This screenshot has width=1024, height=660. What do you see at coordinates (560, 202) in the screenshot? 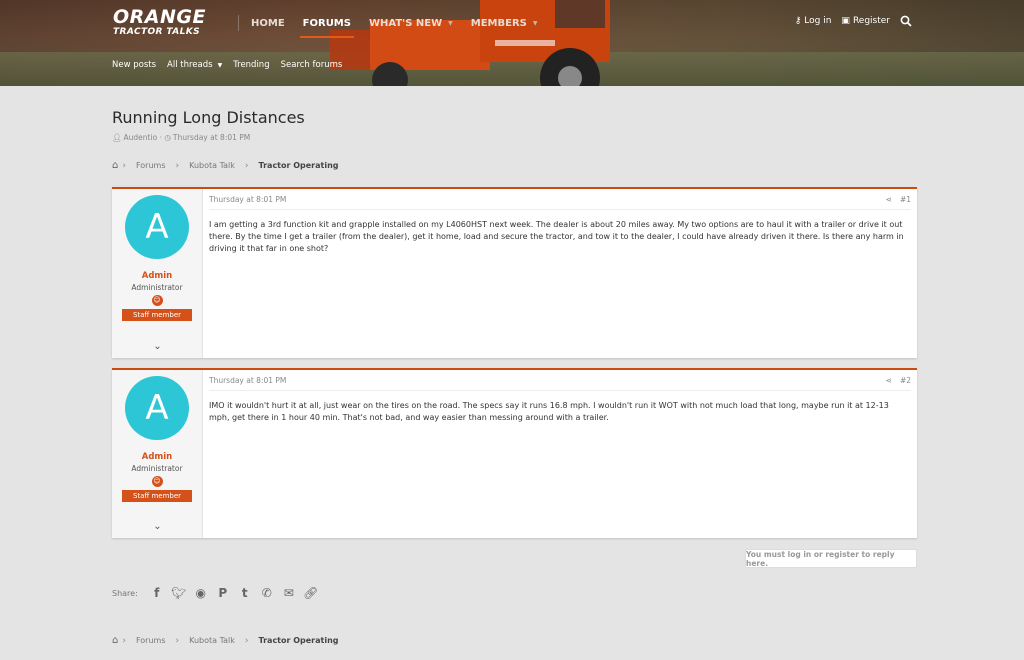
I see `post-header: Thursday at 8:01 PM ⋖ #1` at bounding box center [560, 202].